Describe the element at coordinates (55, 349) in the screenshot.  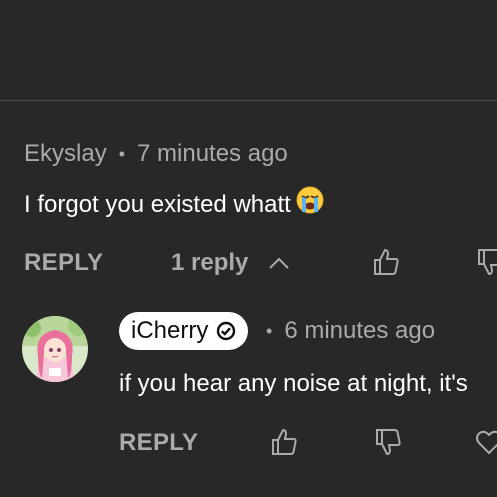
I see `avatar` at that location.